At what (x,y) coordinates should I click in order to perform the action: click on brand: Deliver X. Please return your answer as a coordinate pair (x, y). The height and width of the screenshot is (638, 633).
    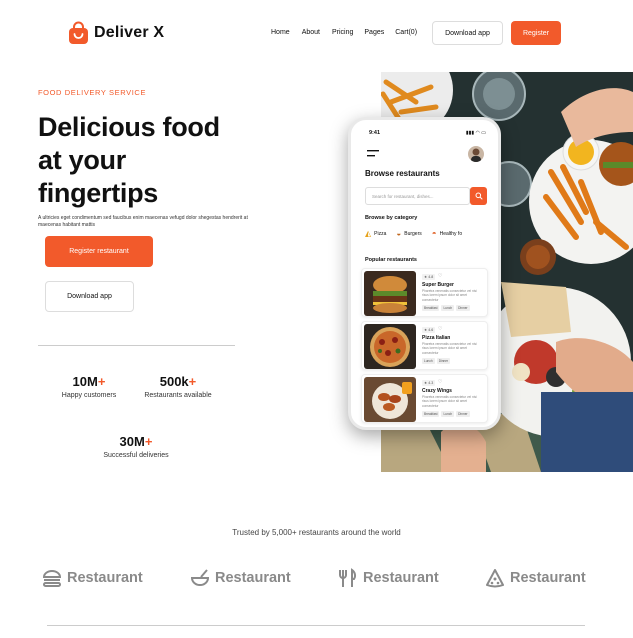
    Looking at the image, I should click on (116, 33).